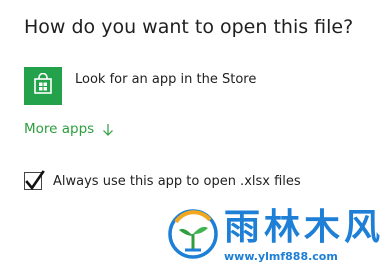  Describe the element at coordinates (34, 180) in the screenshot. I see `always-use-checkbox` at that location.